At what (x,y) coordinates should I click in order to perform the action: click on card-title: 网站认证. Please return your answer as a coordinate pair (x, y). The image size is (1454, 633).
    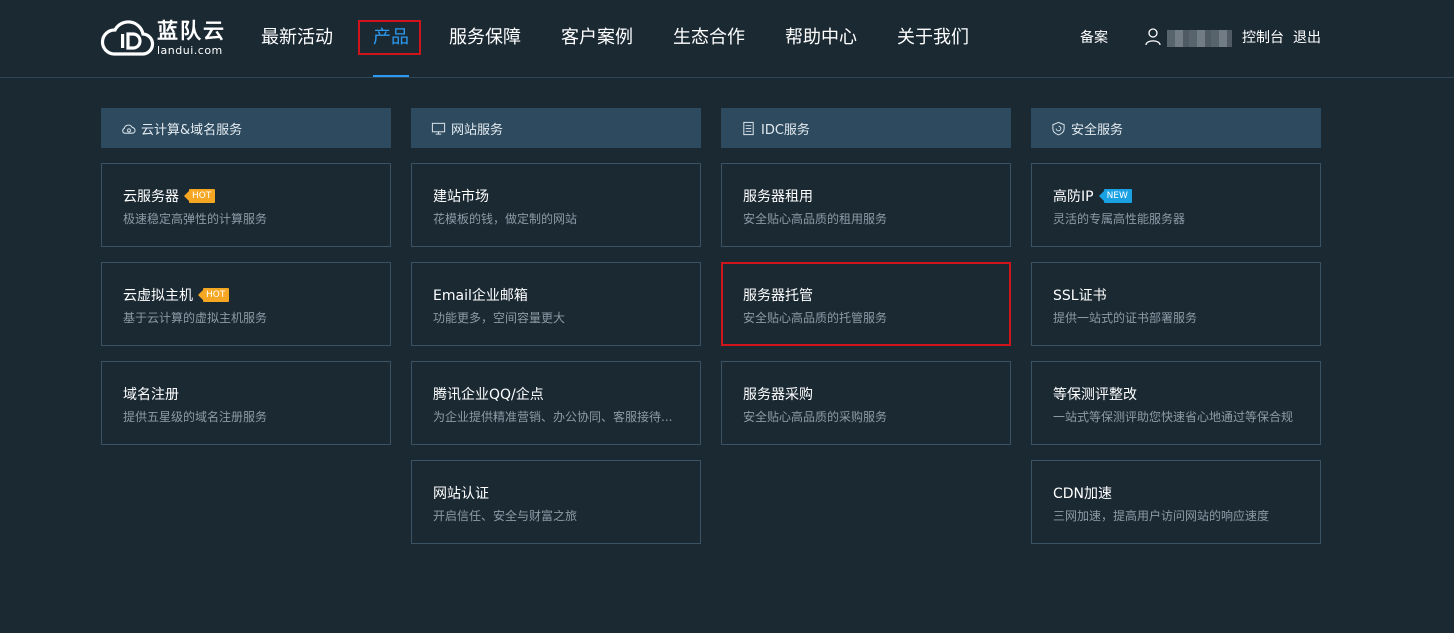
    Looking at the image, I should click on (461, 494).